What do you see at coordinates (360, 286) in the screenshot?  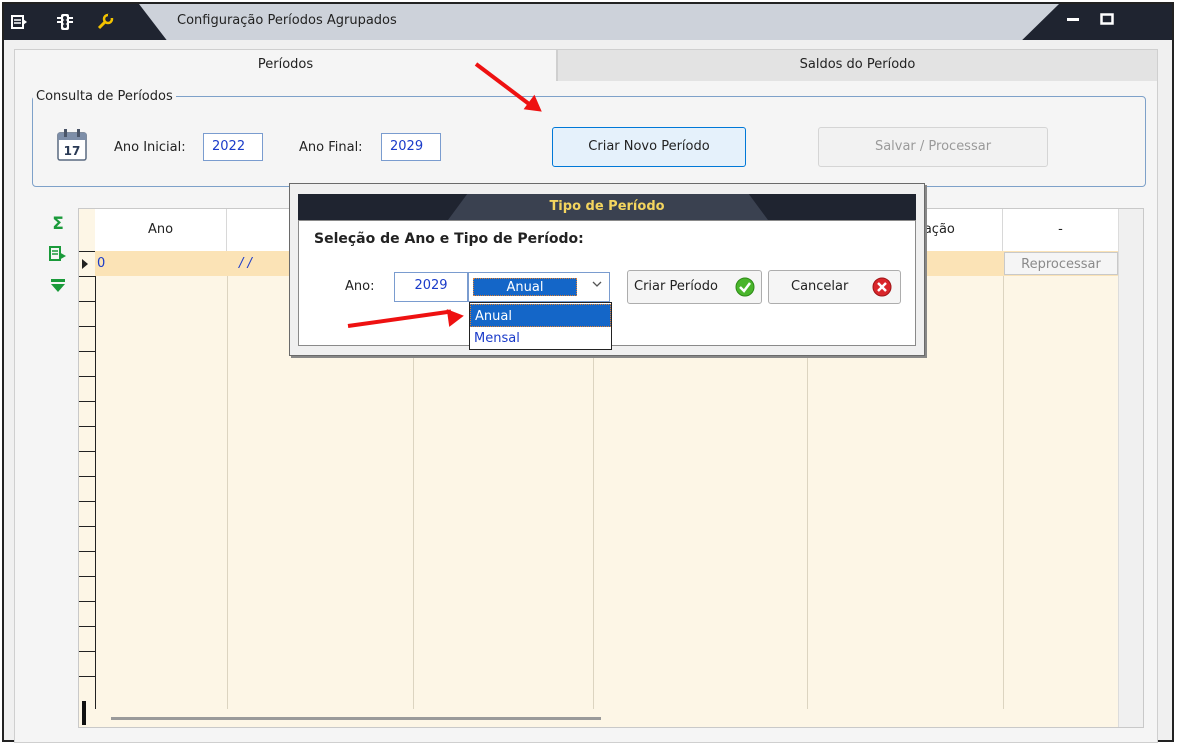 I see `dialog-ano-label: Ano:` at bounding box center [360, 286].